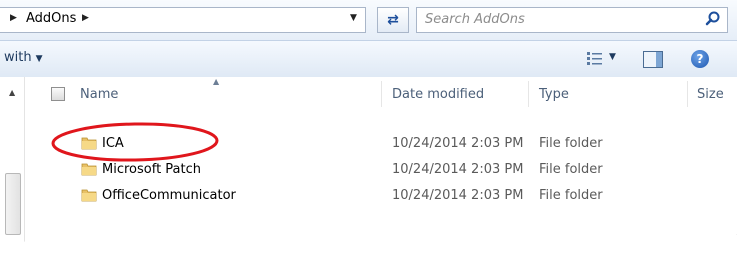 The height and width of the screenshot is (261, 743). Describe the element at coordinates (135, 142) in the screenshot. I see `highlight-ellipse` at that location.